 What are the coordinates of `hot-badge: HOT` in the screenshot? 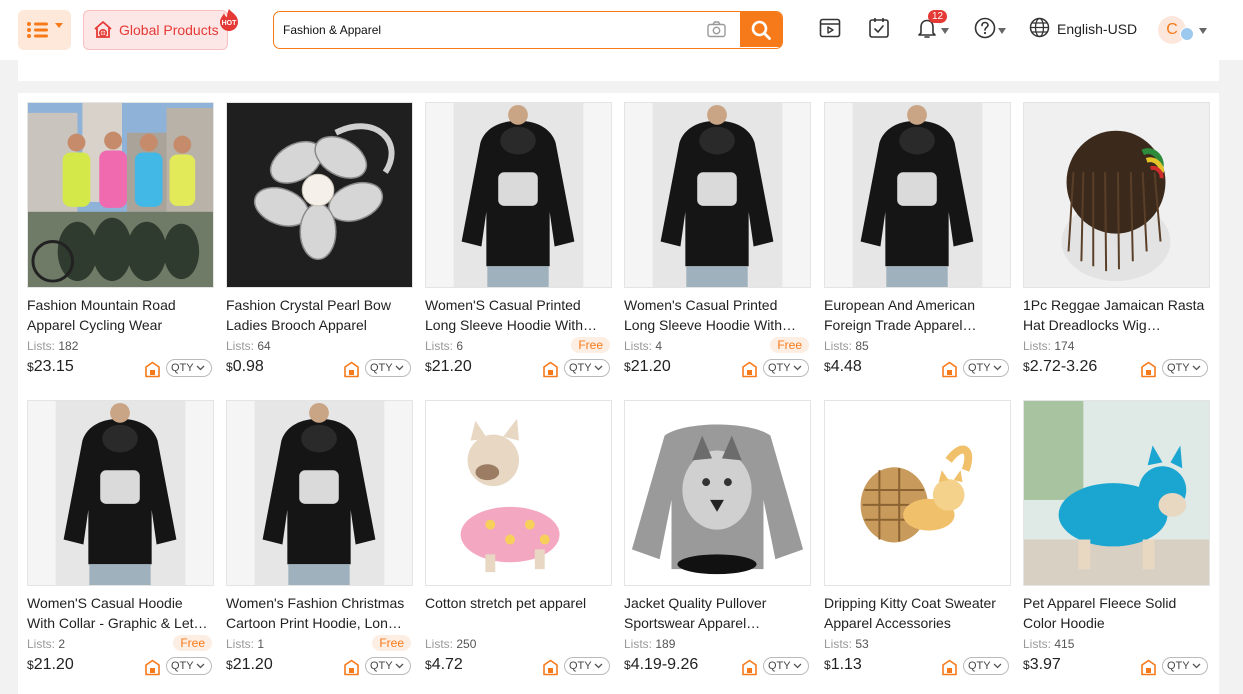 It's located at (229, 20).